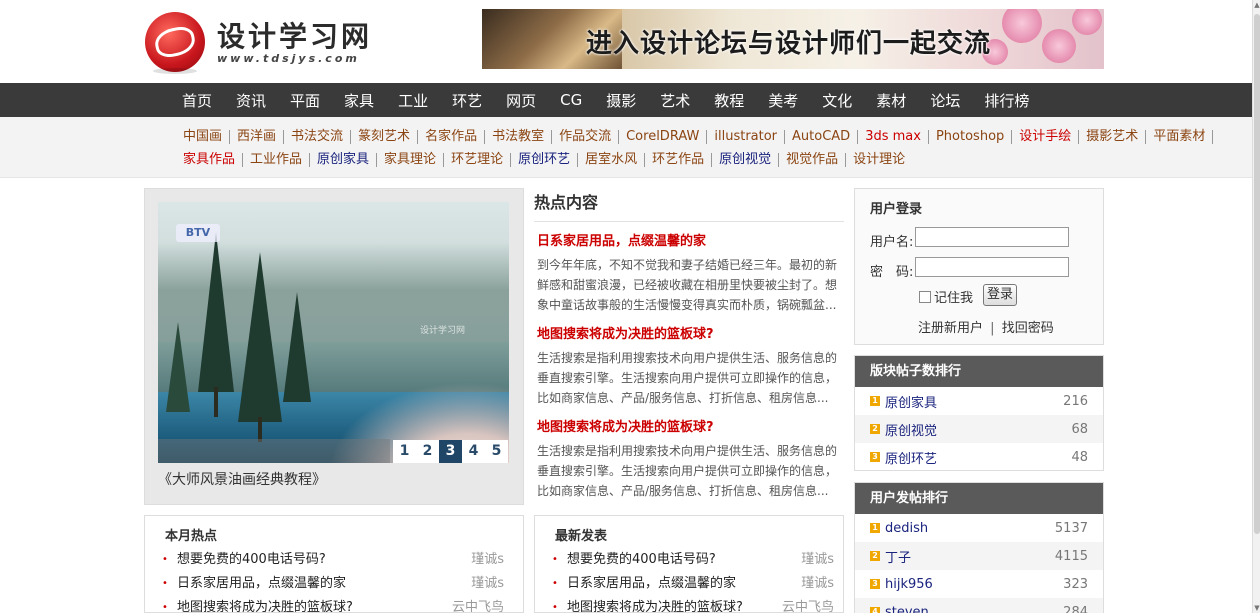  I want to click on category-link: 原创家具, so click(344, 160).